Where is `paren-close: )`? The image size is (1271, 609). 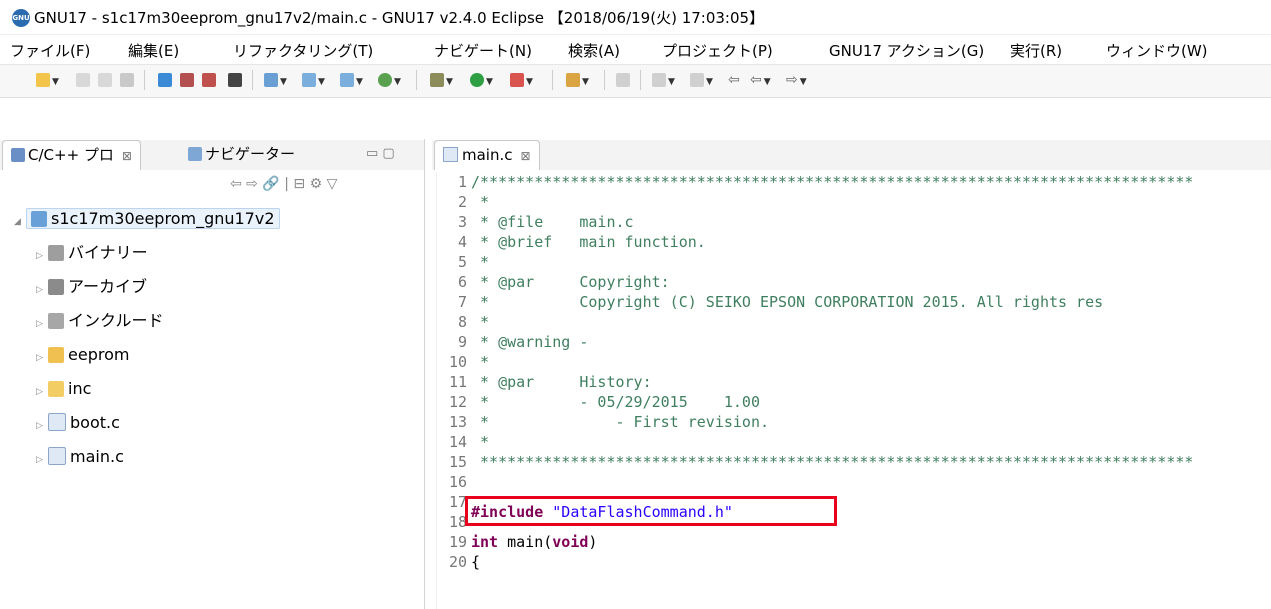
paren-close: ) is located at coordinates (593, 542).